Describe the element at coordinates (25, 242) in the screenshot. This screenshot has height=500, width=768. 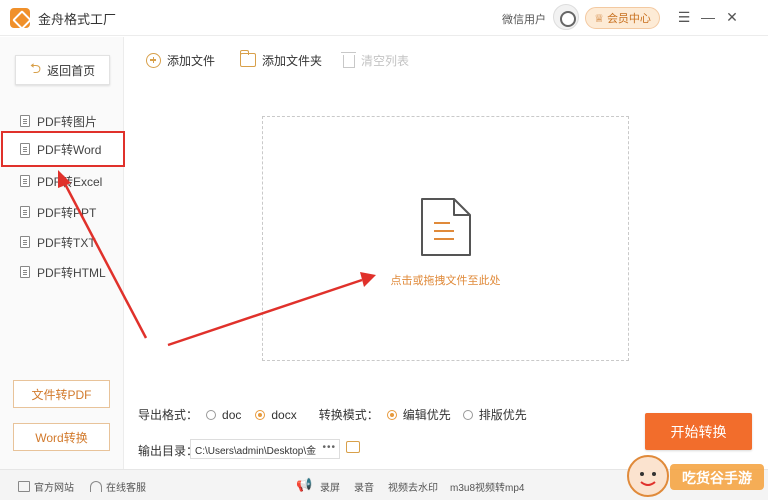
I see `txt-file-icon` at that location.